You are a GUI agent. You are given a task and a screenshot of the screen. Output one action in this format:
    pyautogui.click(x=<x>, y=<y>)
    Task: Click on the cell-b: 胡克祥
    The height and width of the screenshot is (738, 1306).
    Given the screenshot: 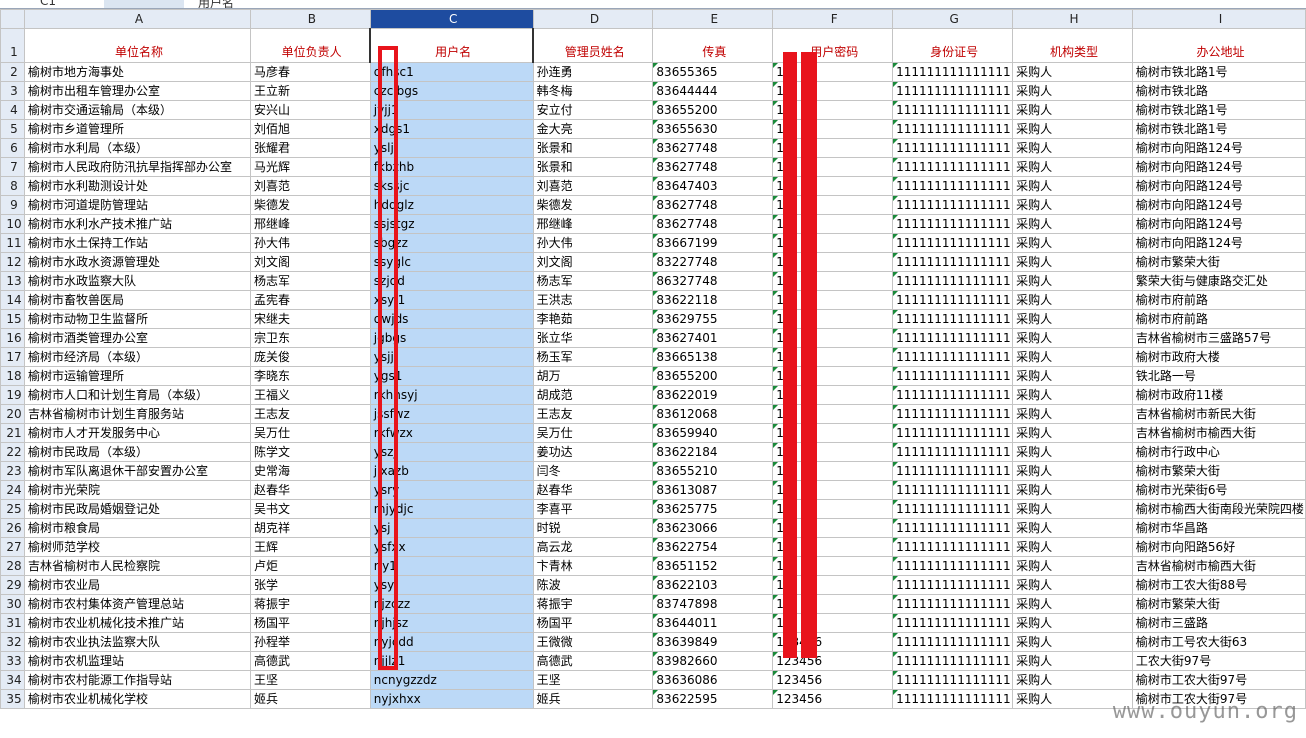 What is the action you would take?
    pyautogui.click(x=310, y=528)
    